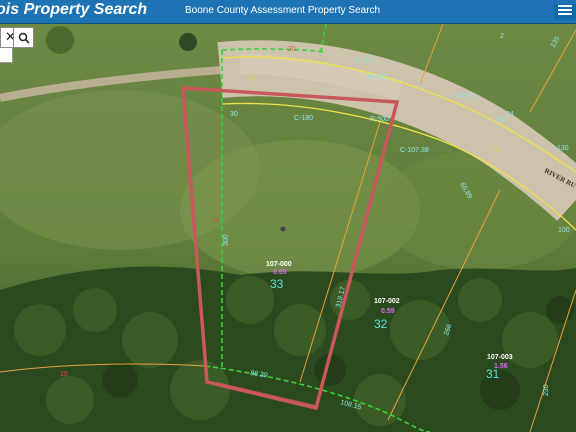 This screenshot has height=432, width=576. What do you see at coordinates (279, 264) in the screenshot?
I see `parcel-id-107-000: 107-000` at bounding box center [279, 264].